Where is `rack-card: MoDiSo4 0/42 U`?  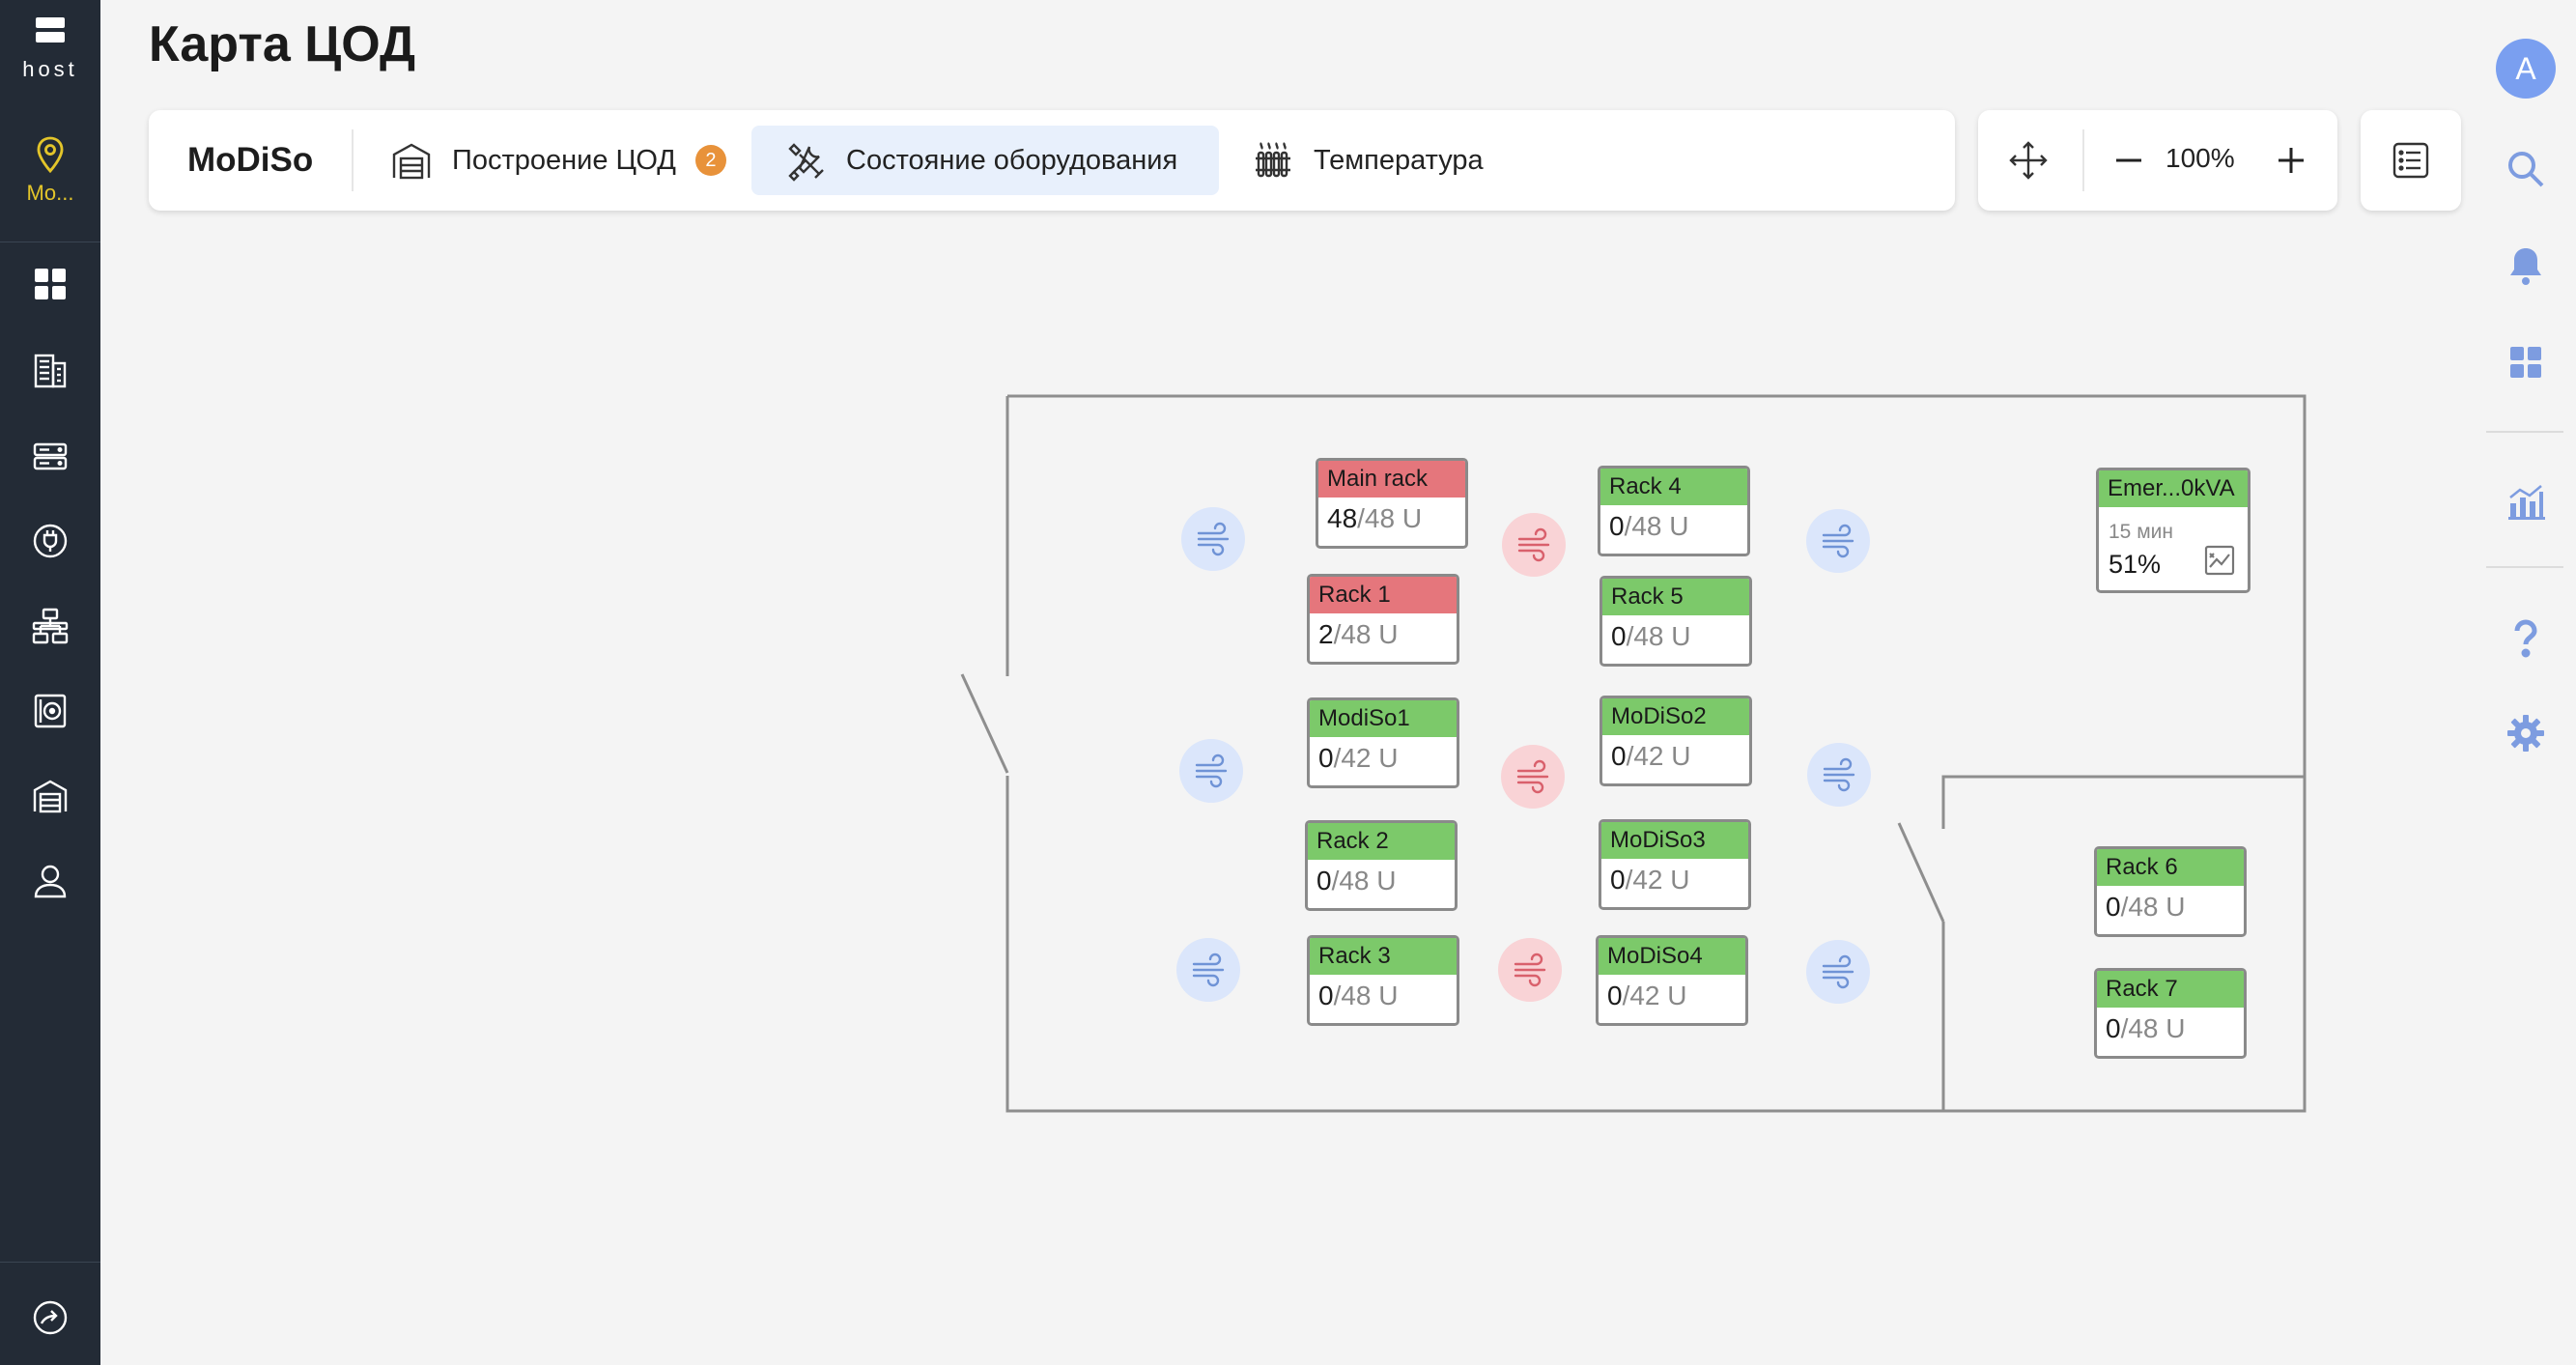 rack-card: MoDiSo4 0/42 U is located at coordinates (1672, 981).